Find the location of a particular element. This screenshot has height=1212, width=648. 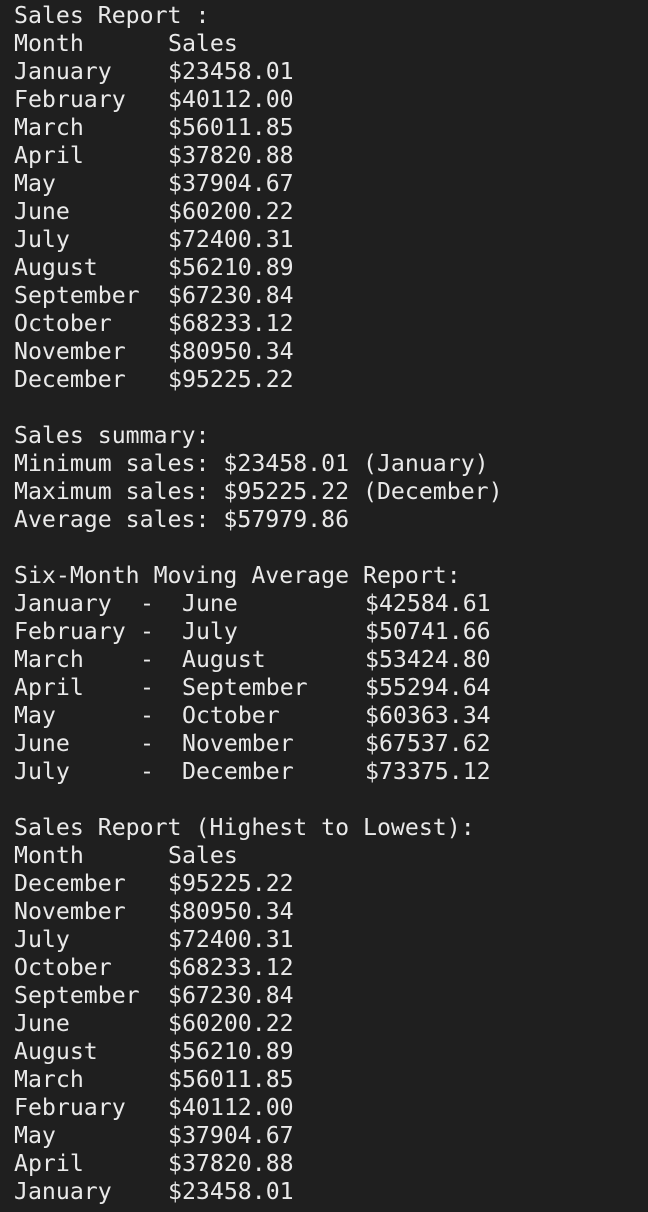

range-from: May is located at coordinates (35, 715).